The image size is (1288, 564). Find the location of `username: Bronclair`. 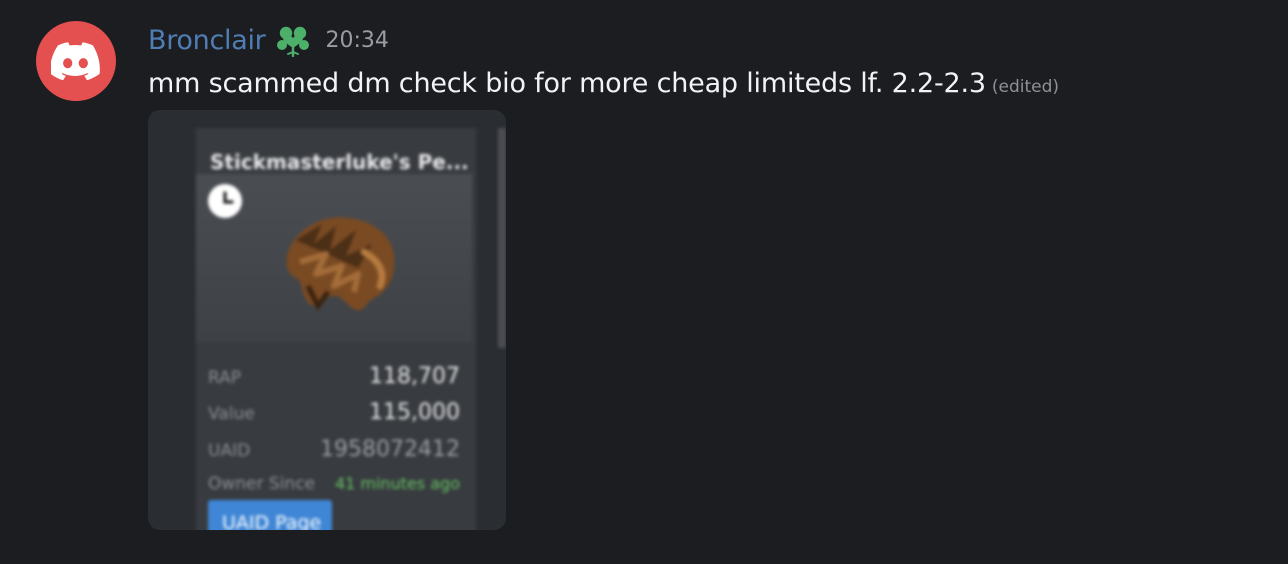

username: Bronclair is located at coordinates (207, 40).